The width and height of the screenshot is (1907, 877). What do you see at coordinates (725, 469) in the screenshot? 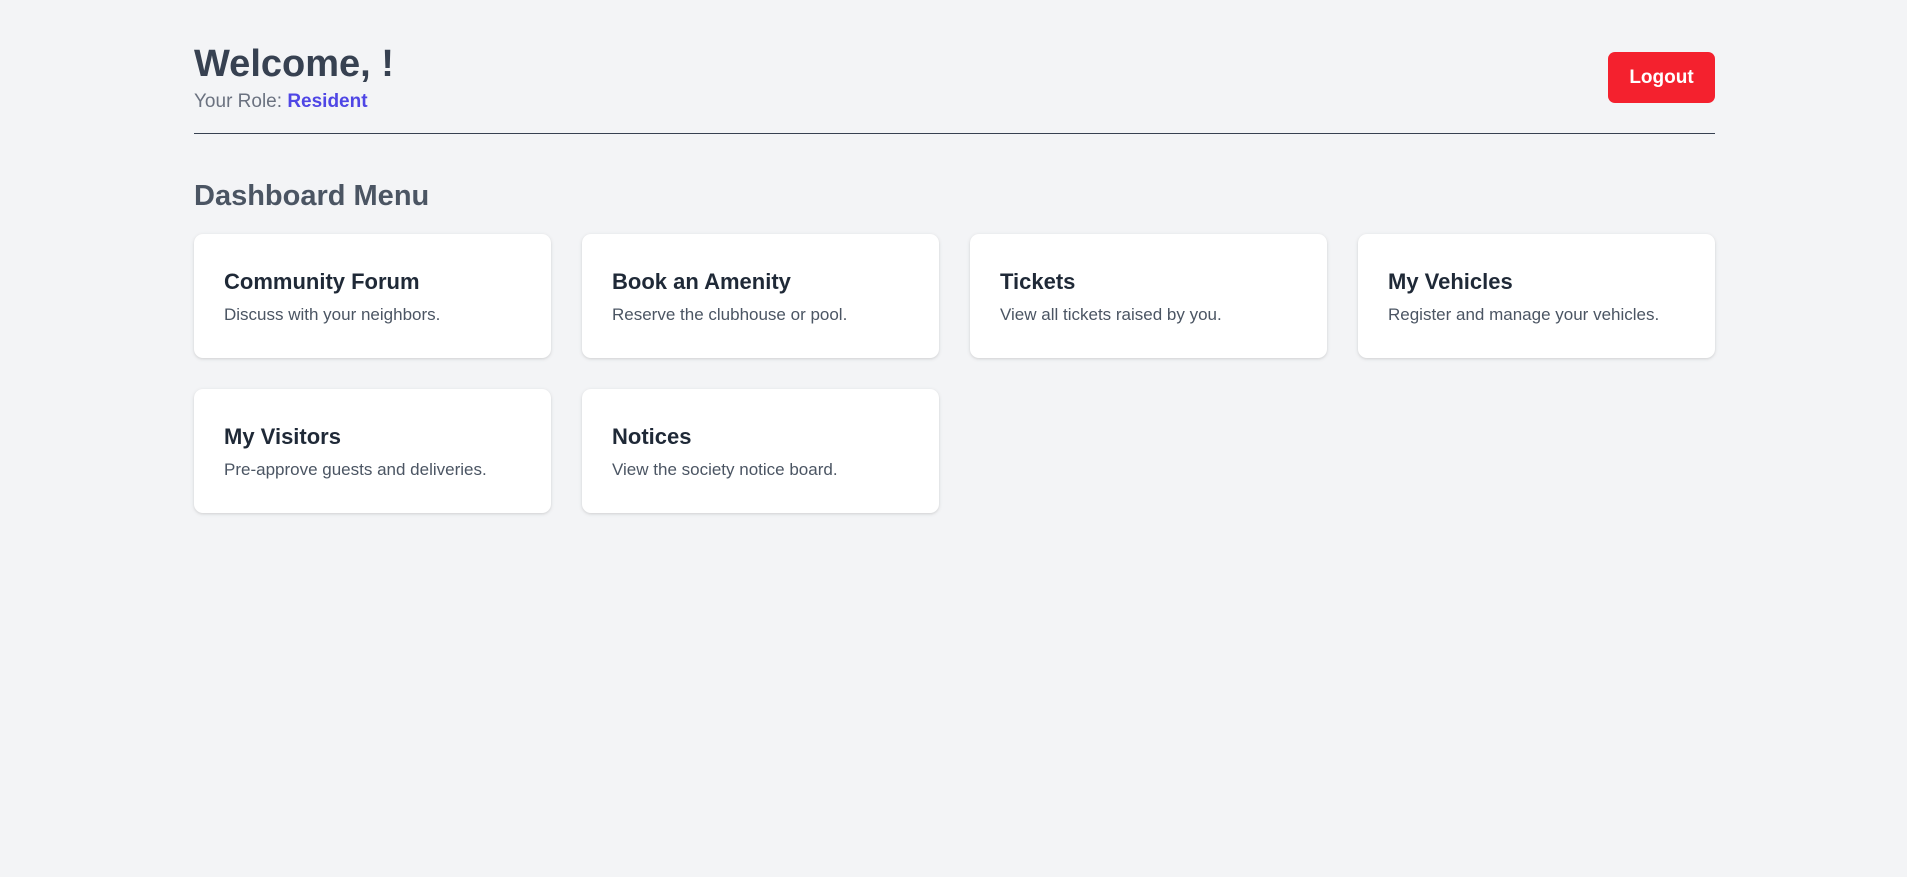
I see `card-description: View the society notice board.` at bounding box center [725, 469].